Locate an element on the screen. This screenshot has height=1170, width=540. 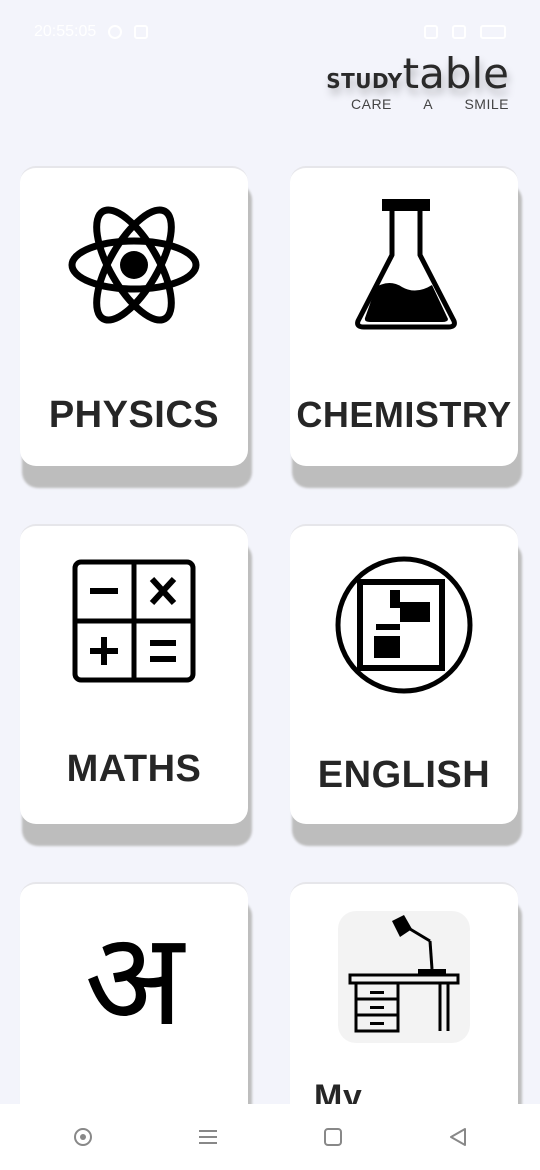
atom-icon is located at coordinates (134, 265).